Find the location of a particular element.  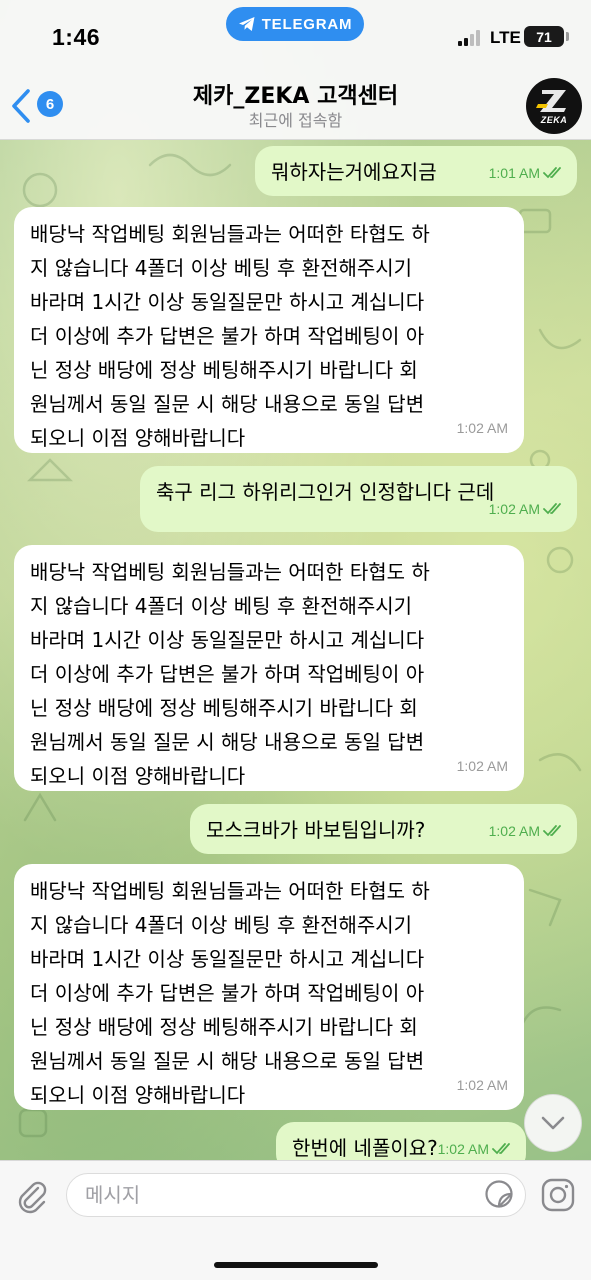

message-text: 축구 리그 하위리그인거 인정합니다 근데 is located at coordinates (325, 492).